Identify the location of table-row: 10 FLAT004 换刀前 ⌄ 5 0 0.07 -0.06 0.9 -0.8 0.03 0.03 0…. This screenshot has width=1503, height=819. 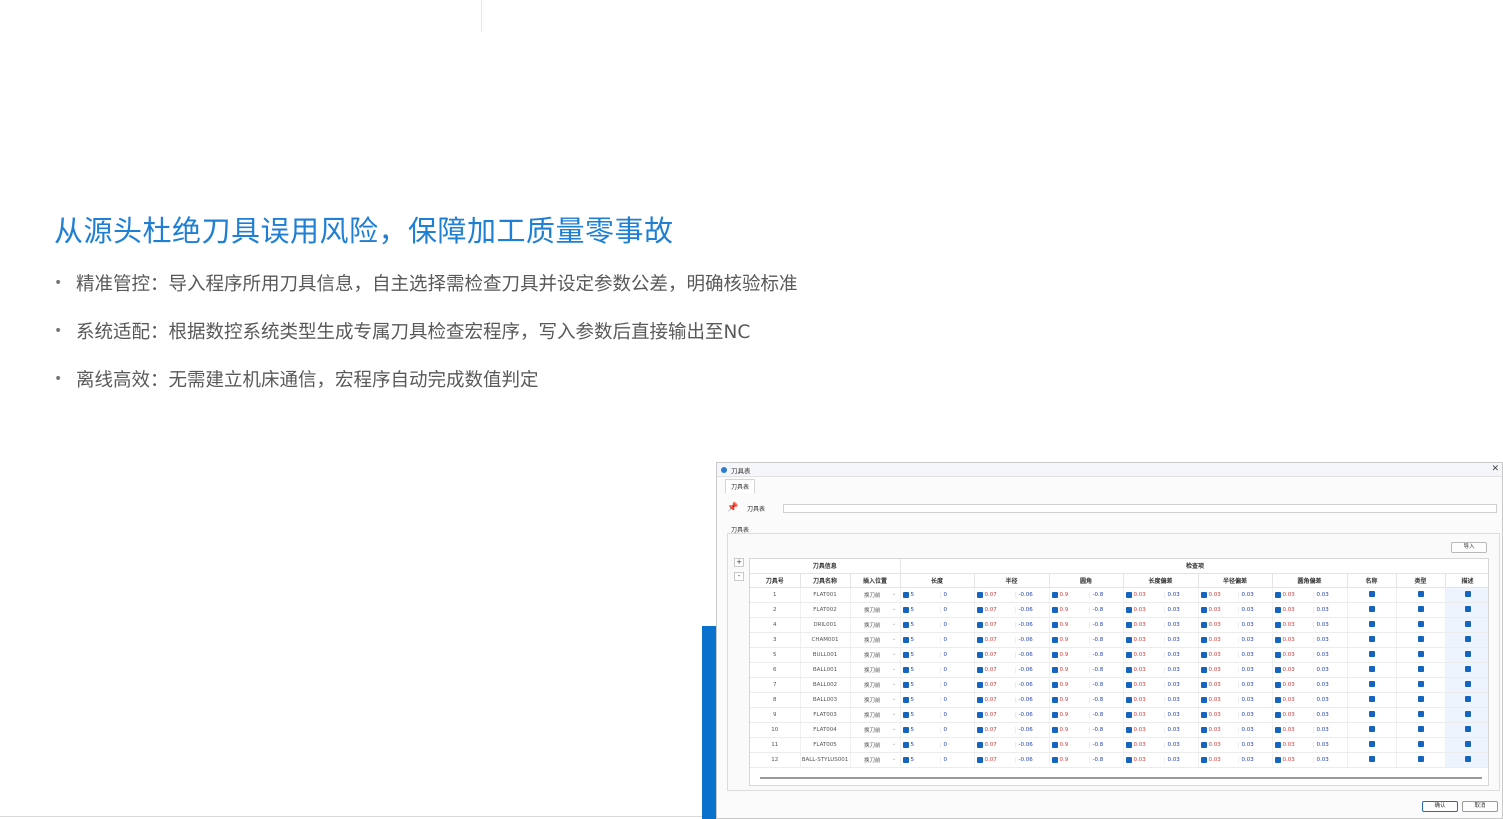
(1119, 730).